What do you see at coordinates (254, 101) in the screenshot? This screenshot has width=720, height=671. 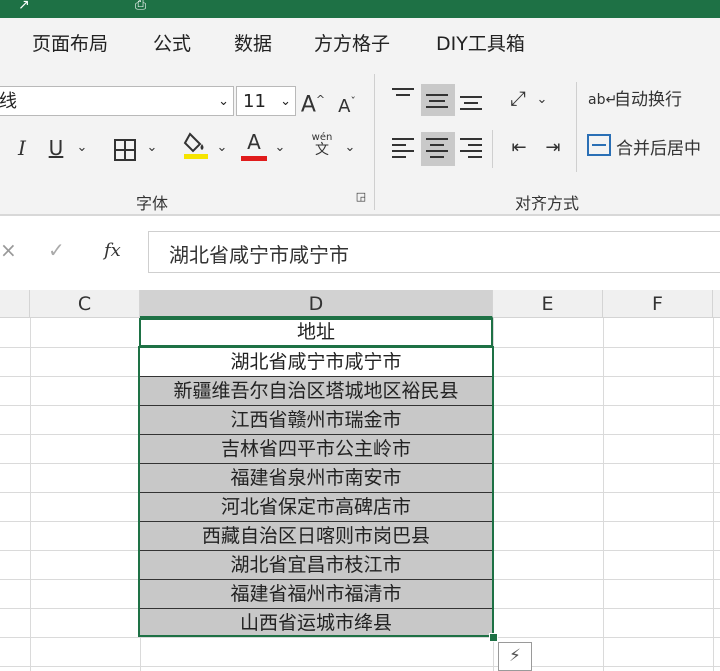 I see `font-size-value: 11` at bounding box center [254, 101].